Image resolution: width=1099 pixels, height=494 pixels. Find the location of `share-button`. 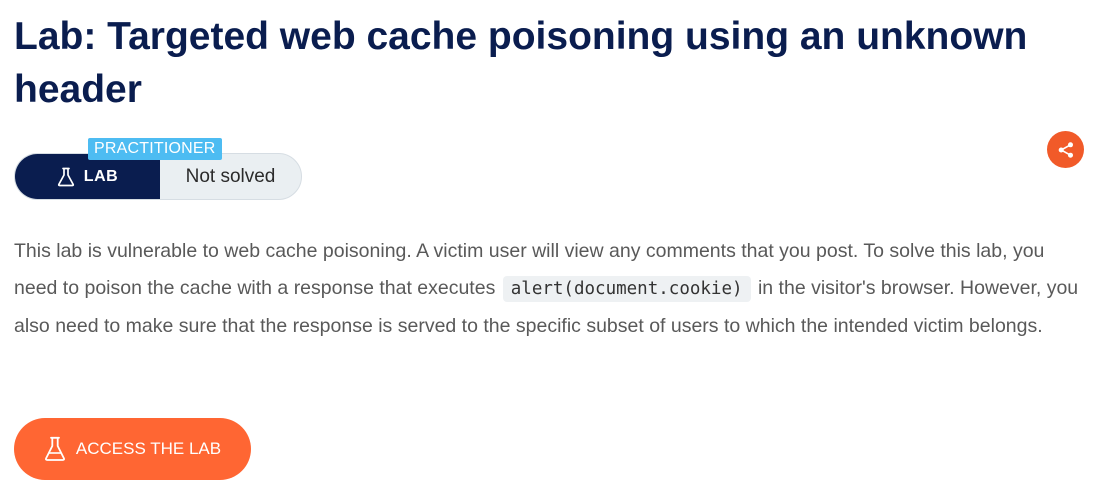

share-button is located at coordinates (1065, 149).